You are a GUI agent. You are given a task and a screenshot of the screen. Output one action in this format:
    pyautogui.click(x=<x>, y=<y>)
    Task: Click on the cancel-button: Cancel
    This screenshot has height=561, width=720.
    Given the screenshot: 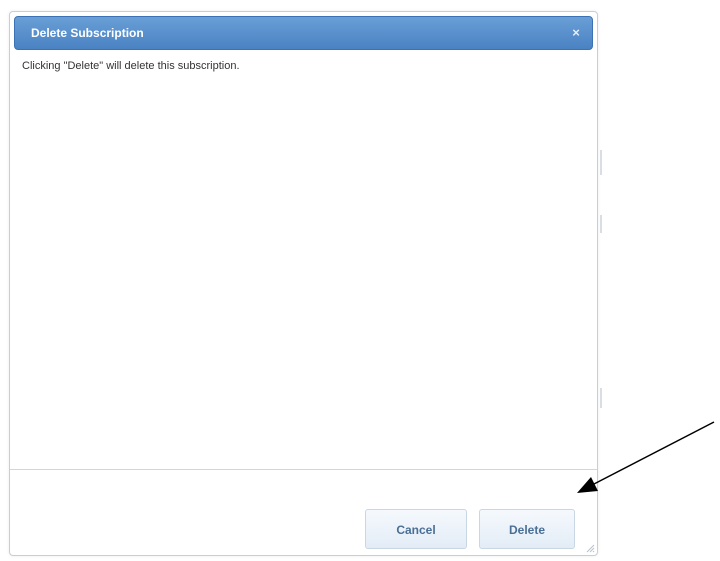 What is the action you would take?
    pyautogui.click(x=416, y=529)
    